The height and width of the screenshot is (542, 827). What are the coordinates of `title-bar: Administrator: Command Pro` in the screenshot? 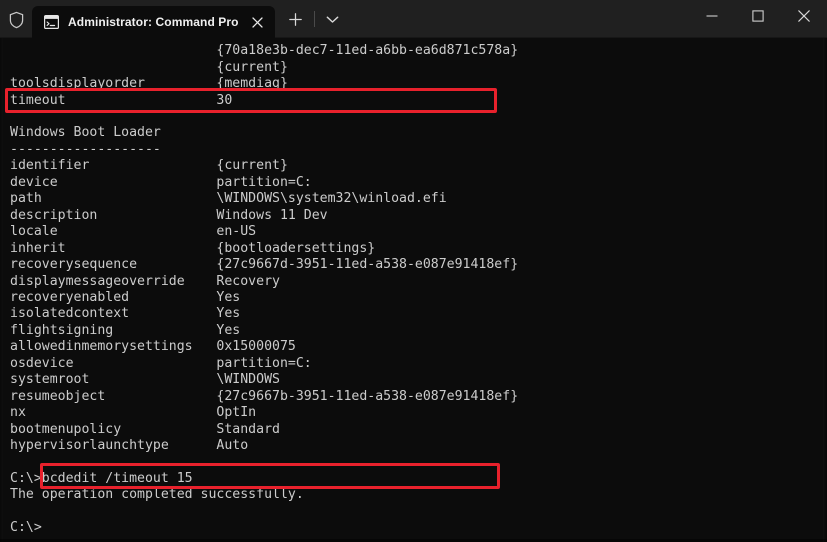 It's located at (413, 19).